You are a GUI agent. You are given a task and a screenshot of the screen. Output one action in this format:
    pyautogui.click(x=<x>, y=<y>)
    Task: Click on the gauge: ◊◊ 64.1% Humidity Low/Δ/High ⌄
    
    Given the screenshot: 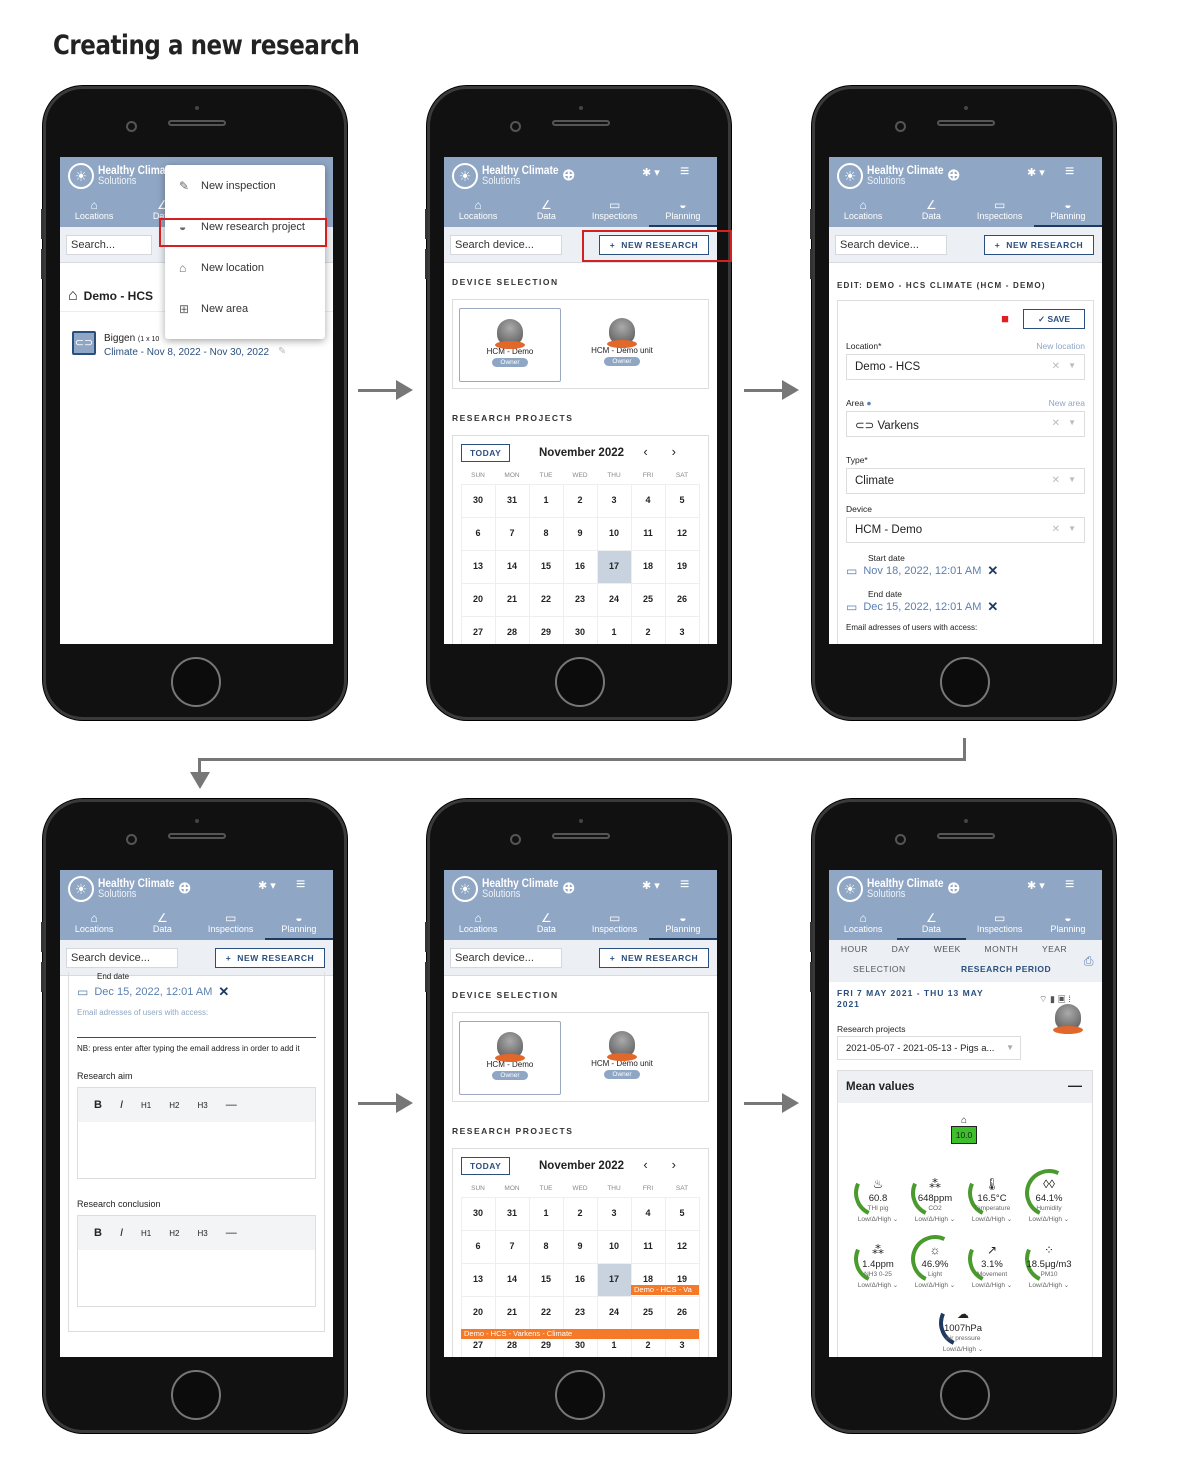 What is the action you would take?
    pyautogui.click(x=1049, y=1196)
    